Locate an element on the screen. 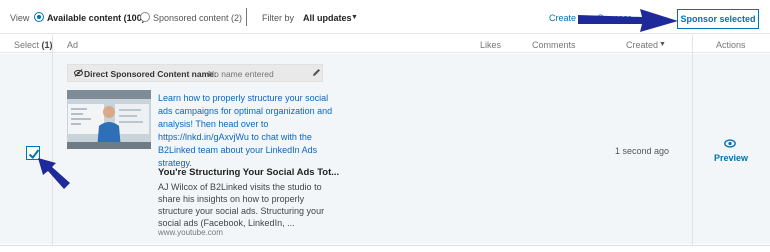  filter-select: All updates is located at coordinates (327, 18).